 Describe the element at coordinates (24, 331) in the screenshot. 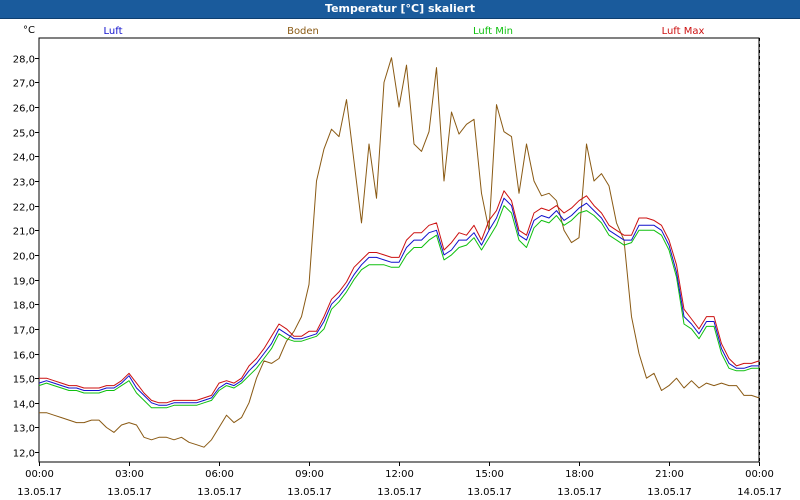

I see `y-tick-label: 17,0` at that location.